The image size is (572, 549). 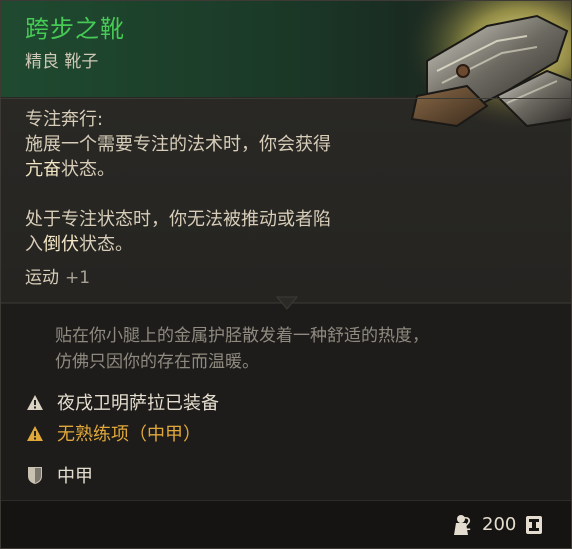 I want to click on price-value: 200, so click(x=499, y=524).